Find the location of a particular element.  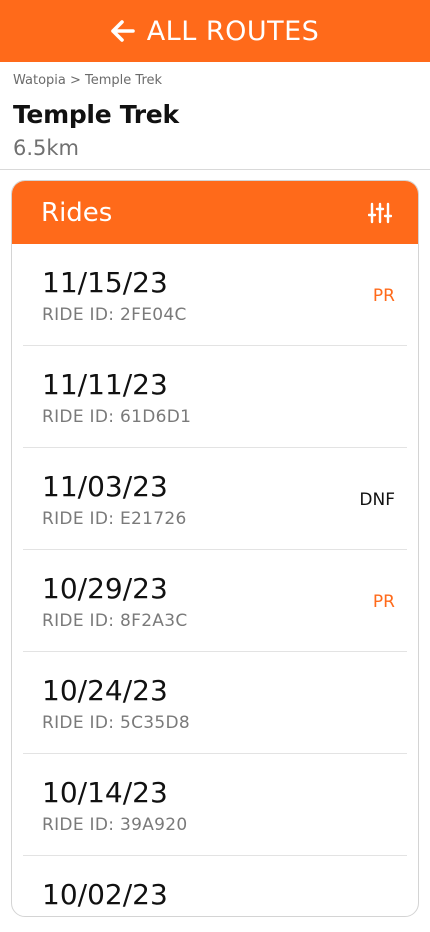

ride-id: RIDE ID: E21726 is located at coordinates (114, 519).